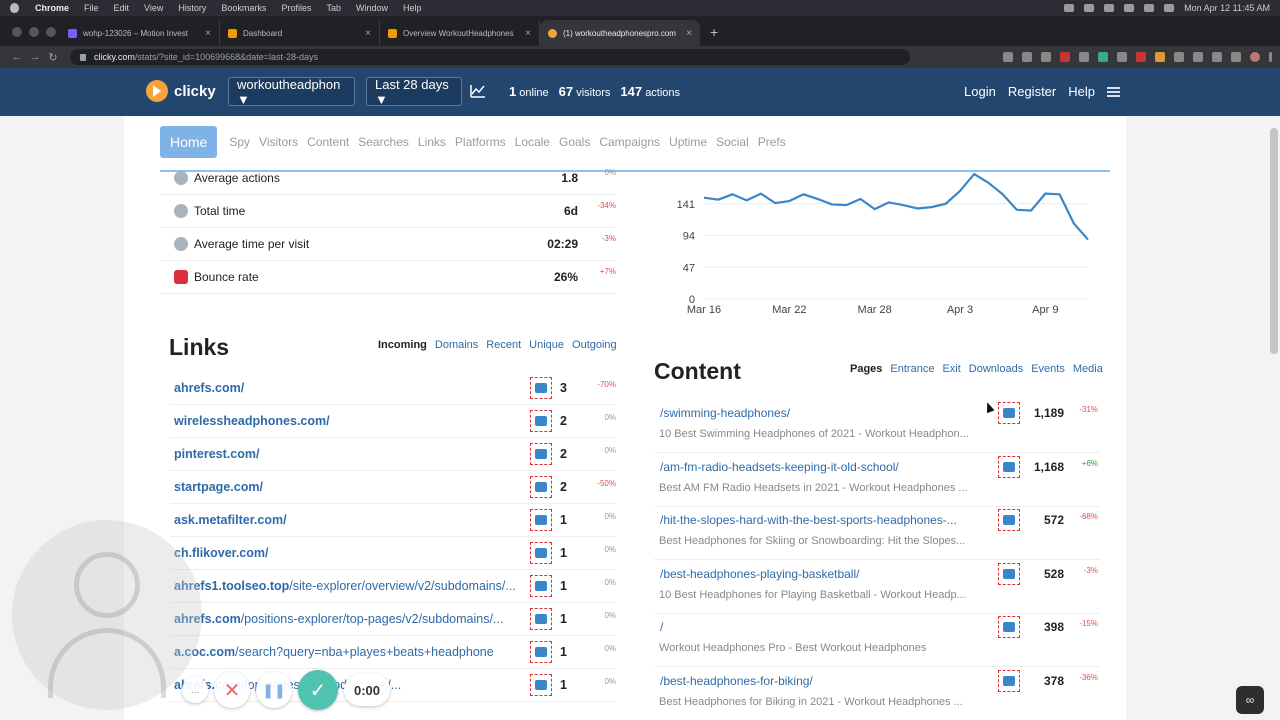 The width and height of the screenshot is (1280, 720). I want to click on forward-icon: →, so click(35, 57).